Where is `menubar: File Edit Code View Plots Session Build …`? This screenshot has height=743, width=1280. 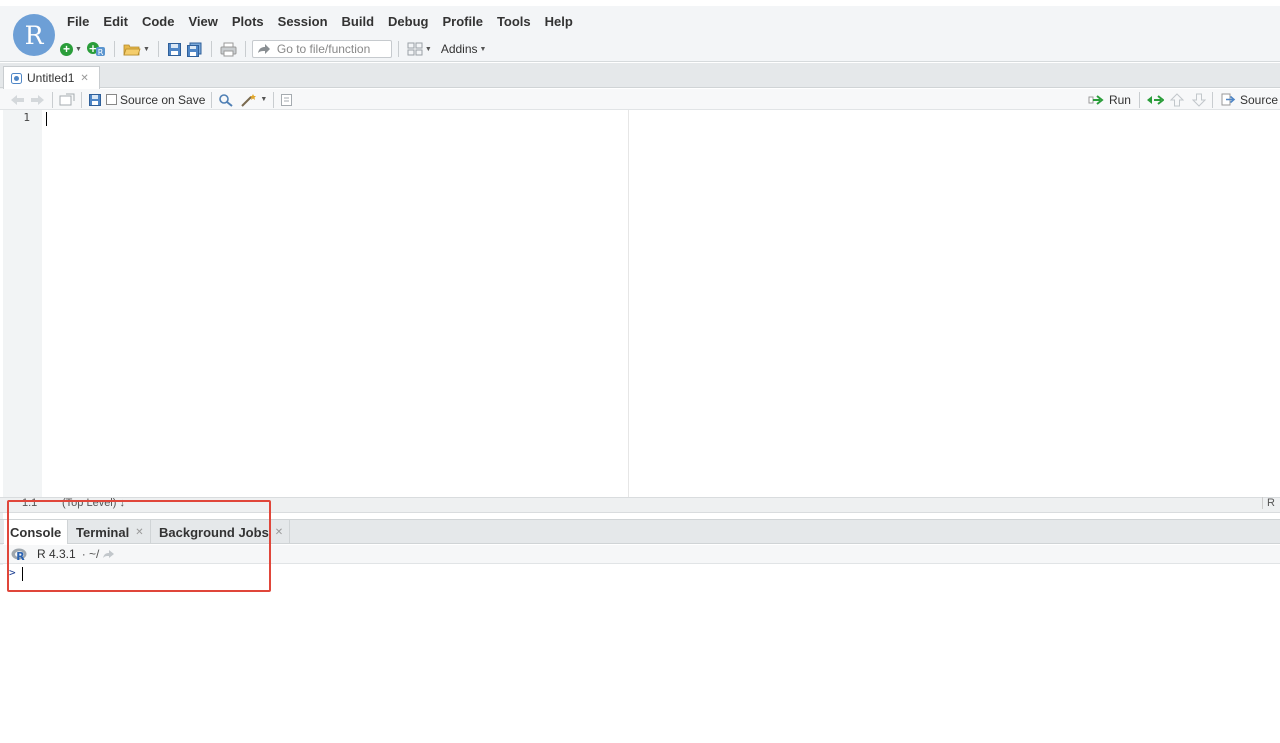
menubar: File Edit Code View Plots Session Build … is located at coordinates (320, 22).